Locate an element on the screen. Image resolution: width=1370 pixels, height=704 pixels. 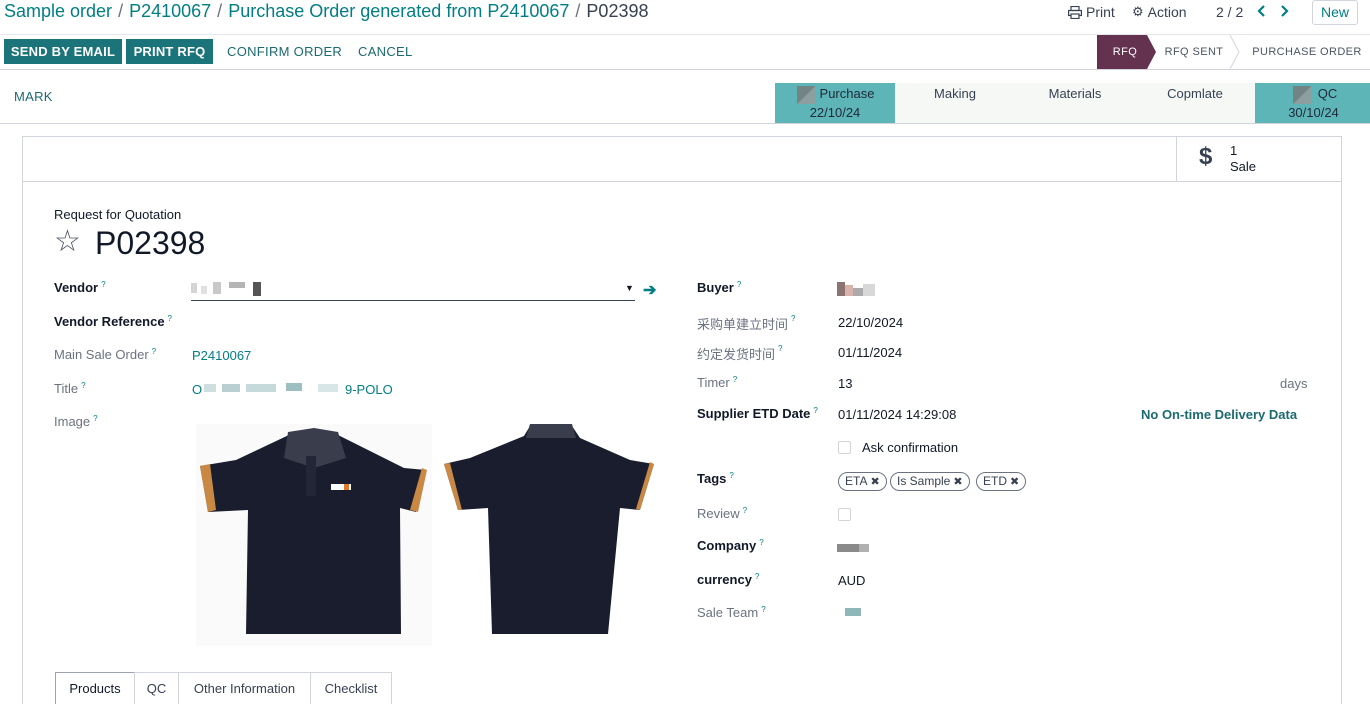
pager-previous-button is located at coordinates (1262, 12).